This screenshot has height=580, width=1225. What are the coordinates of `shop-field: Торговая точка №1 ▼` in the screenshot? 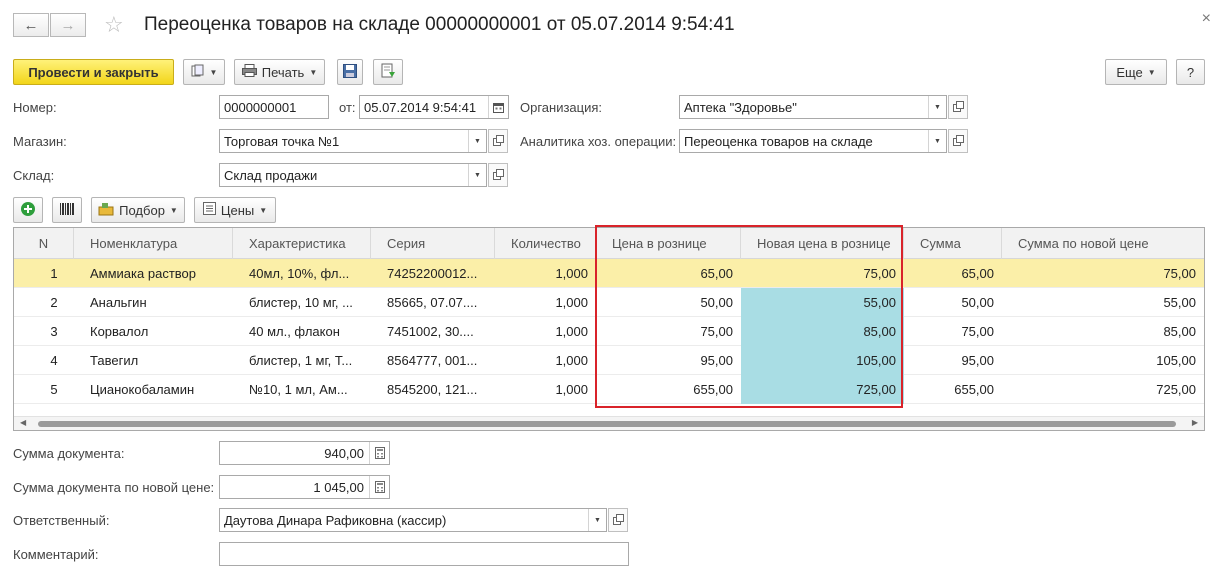 It's located at (353, 141).